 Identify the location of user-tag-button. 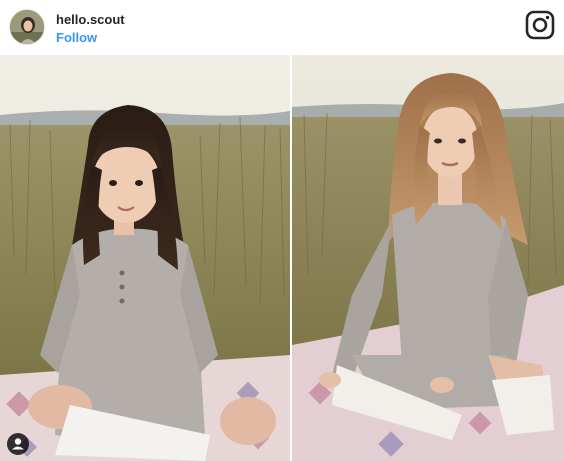
(18, 444).